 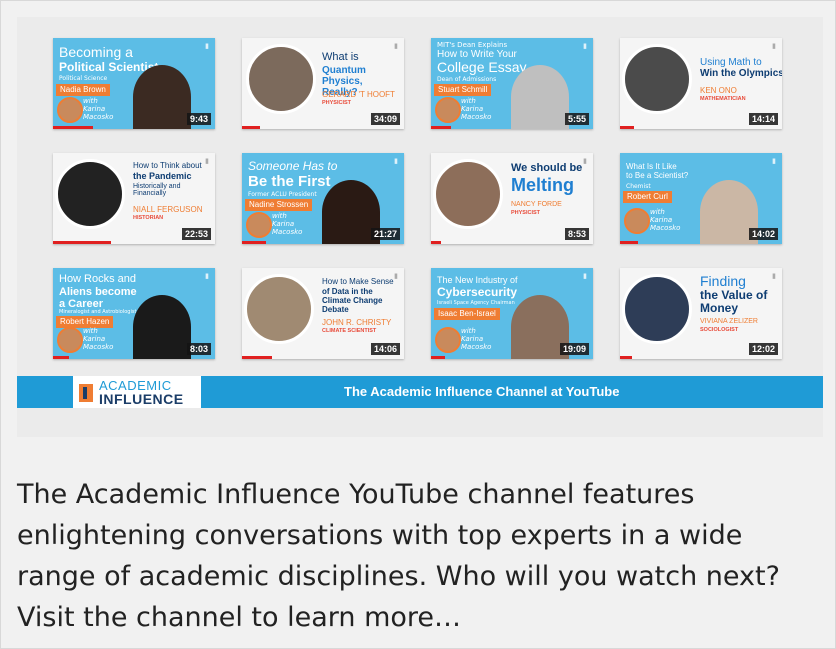 What do you see at coordinates (467, 314) in the screenshot?
I see `guest-name: Isaac Ben-Israel` at bounding box center [467, 314].